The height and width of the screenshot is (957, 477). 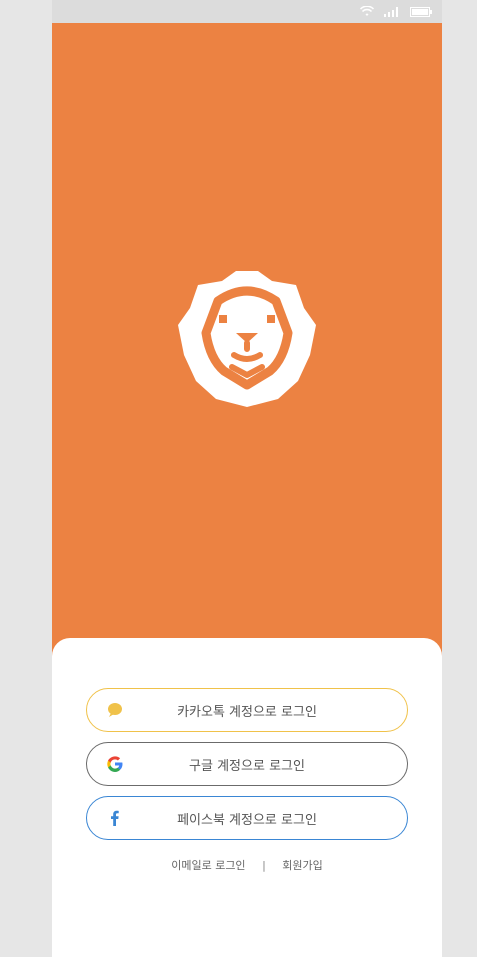 I want to click on google-g-icon, so click(x=115, y=764).